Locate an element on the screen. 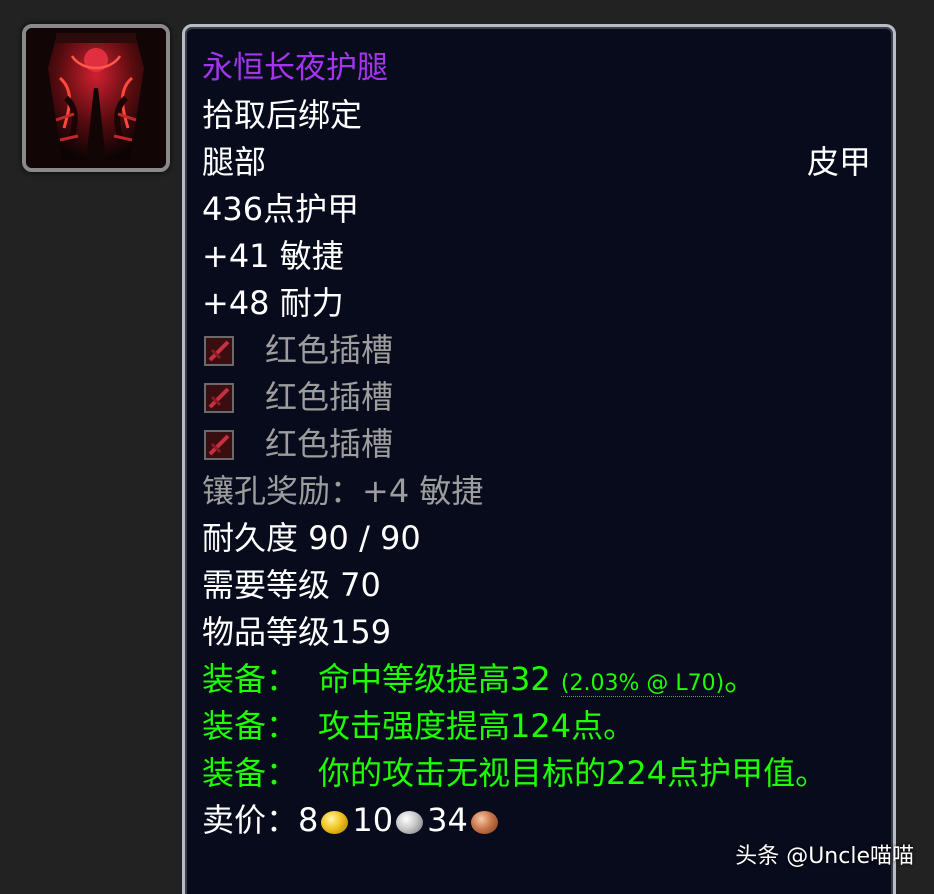  equip-effect-attack-power: 装备： 攻击强度提高124点。 is located at coordinates (536, 726).